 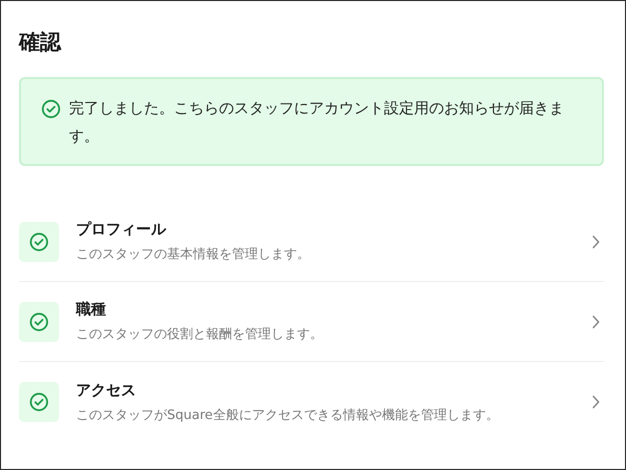 What do you see at coordinates (91, 309) in the screenshot?
I see `row-title: 職種` at bounding box center [91, 309].